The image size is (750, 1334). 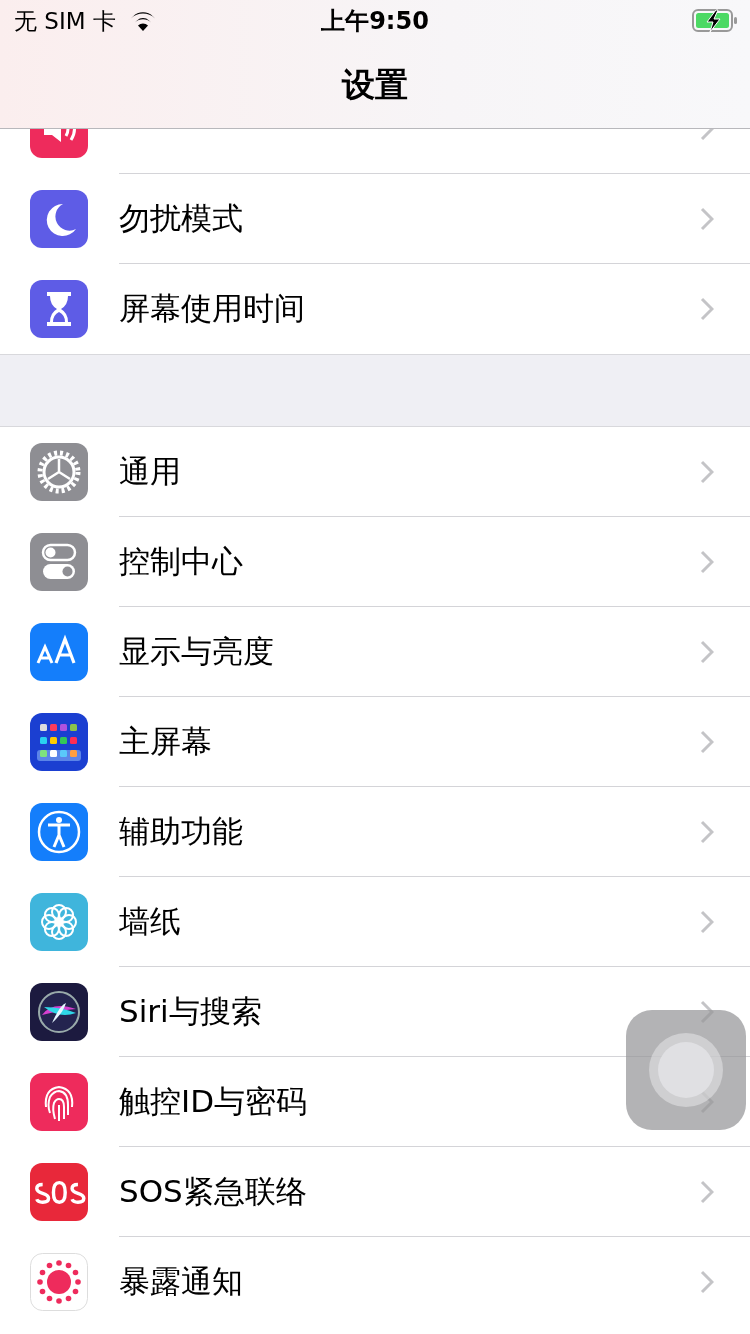 What do you see at coordinates (59, 922) in the screenshot?
I see `flower-icon` at bounding box center [59, 922].